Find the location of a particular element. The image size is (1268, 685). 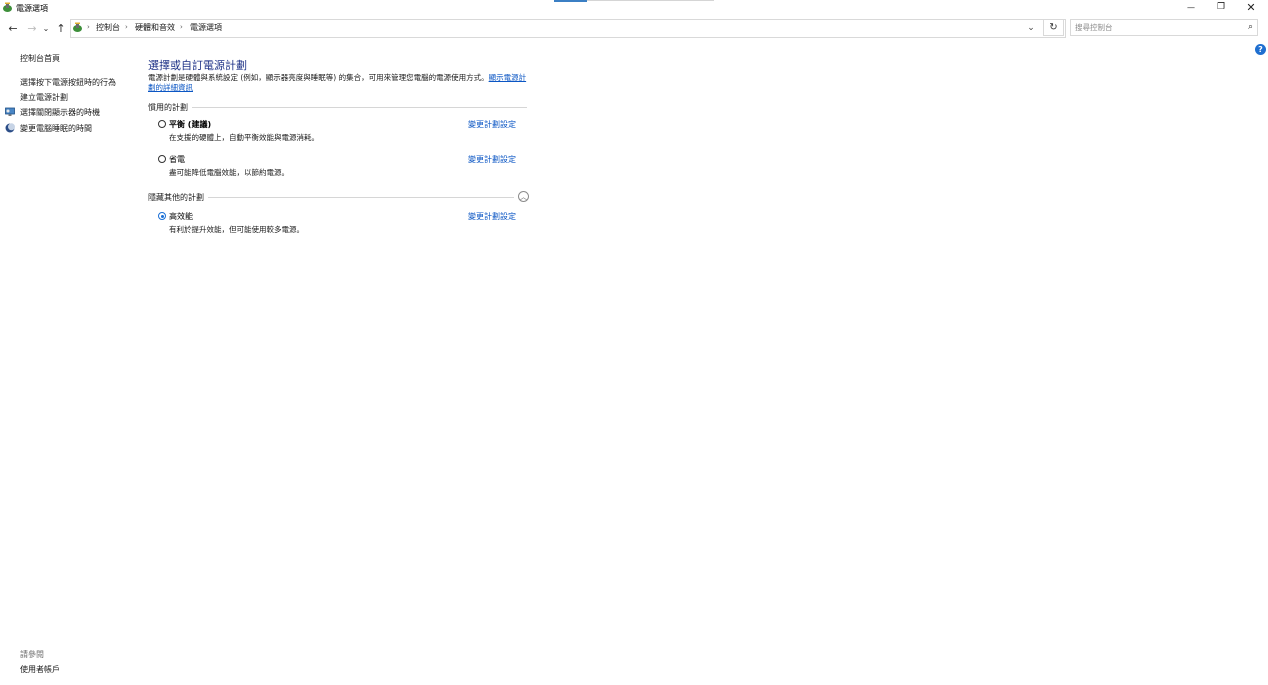

plan-name-high-performance: 高效能 is located at coordinates (181, 216).